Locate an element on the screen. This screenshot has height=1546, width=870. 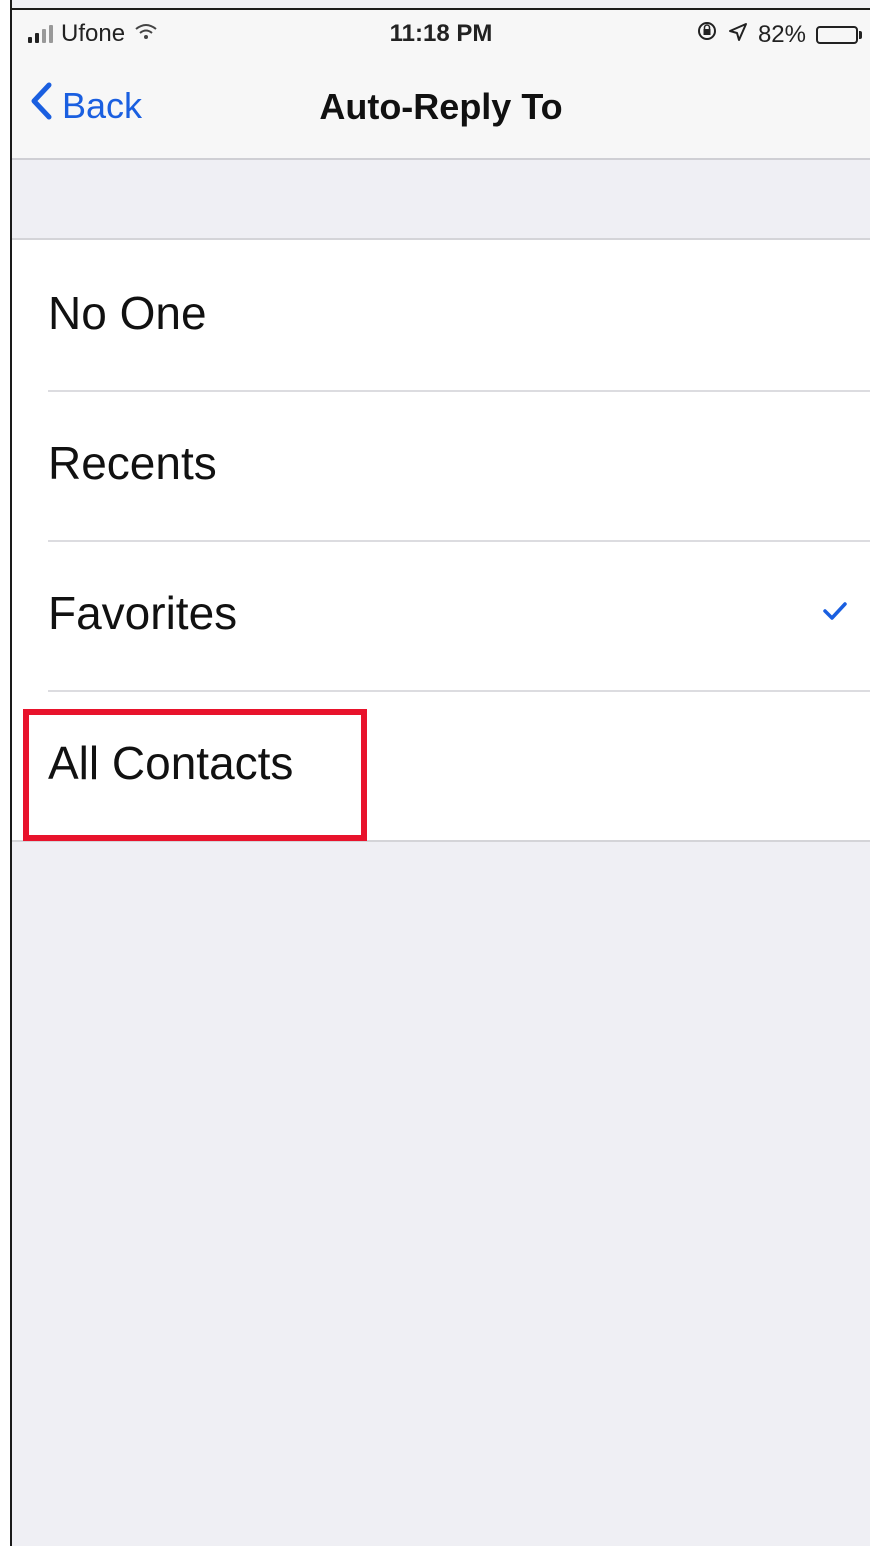
battery-percent: 82% is located at coordinates (781, 34).